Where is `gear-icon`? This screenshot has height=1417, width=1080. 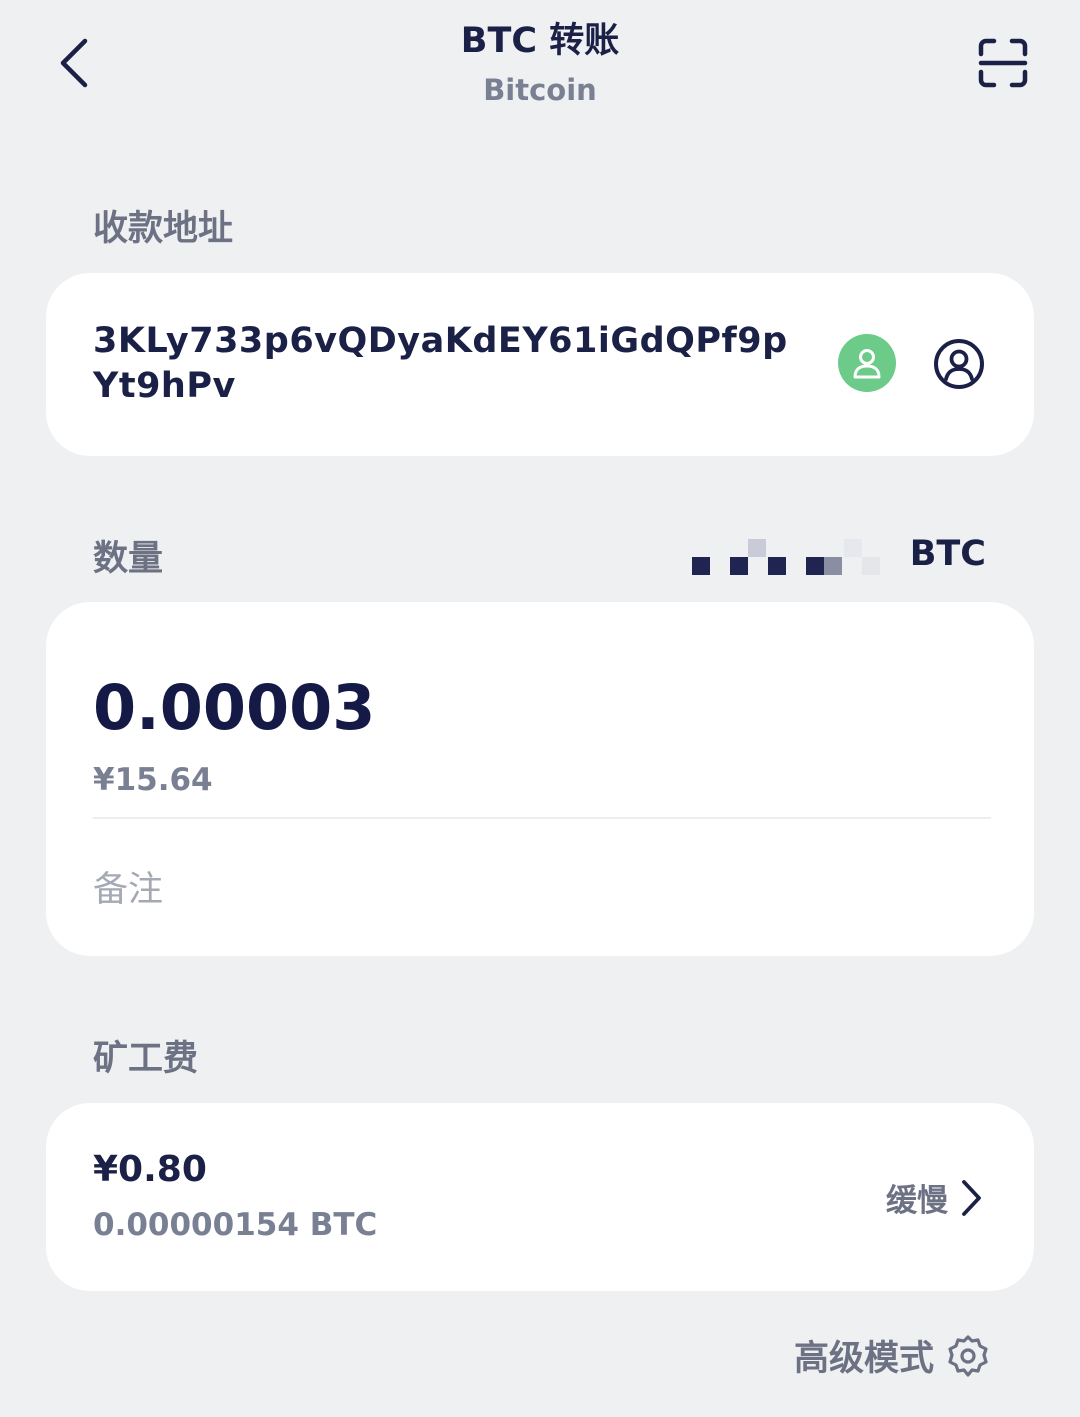 gear-icon is located at coordinates (968, 1355).